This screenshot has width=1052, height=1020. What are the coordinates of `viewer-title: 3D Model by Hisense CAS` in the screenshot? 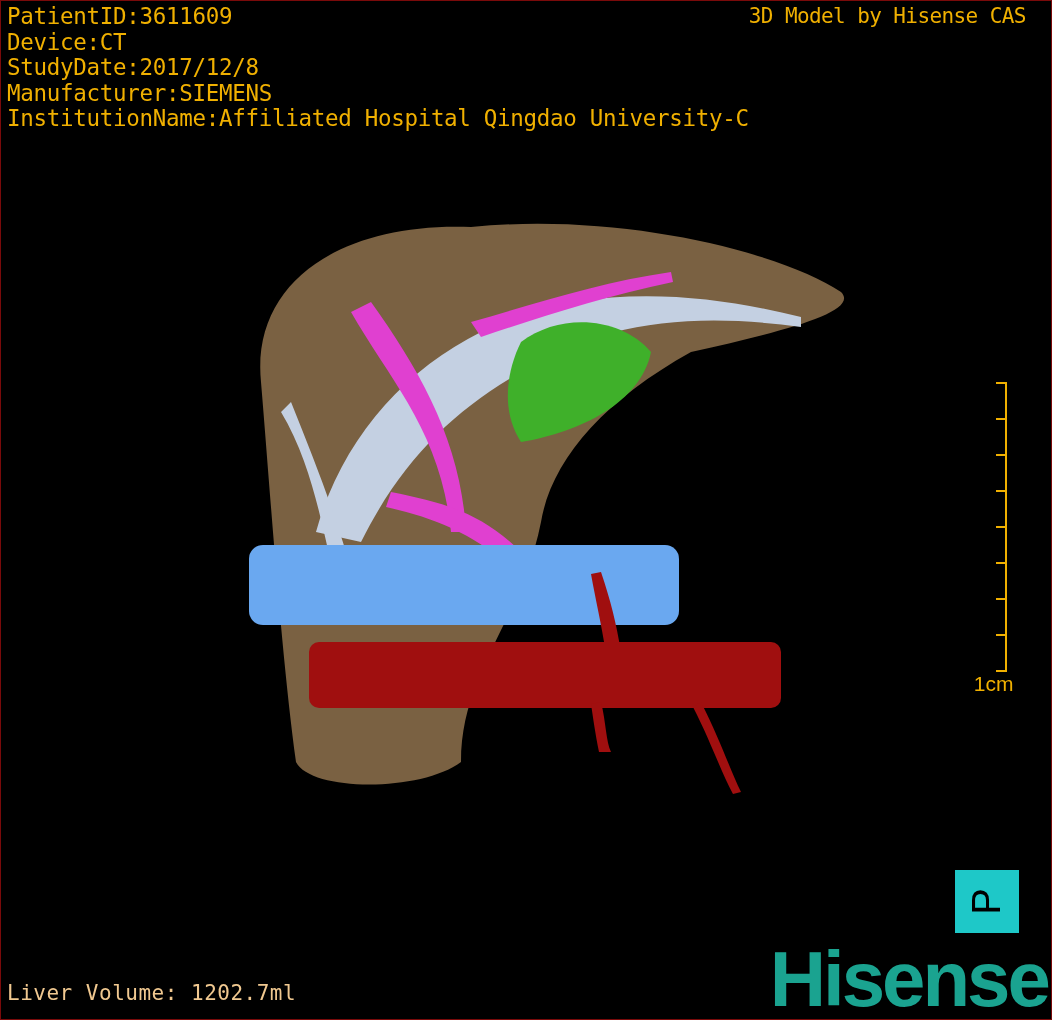 It's located at (887, 17).